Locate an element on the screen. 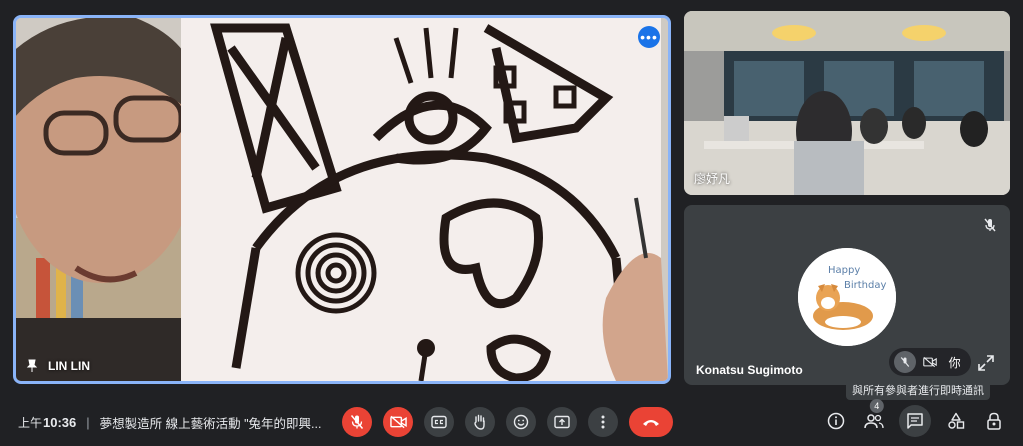 Image resolution: width=1023 pixels, height=446 pixels. mic-toggle-button is located at coordinates (357, 422).